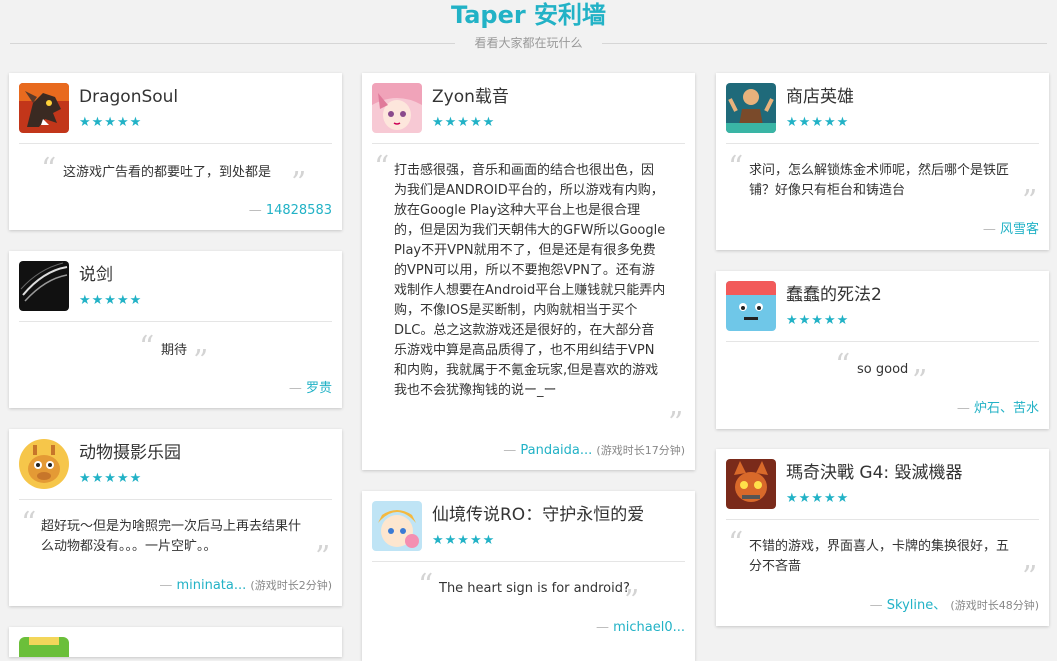 This screenshot has height=661, width=1057. I want to click on review-card, so click(175, 642).